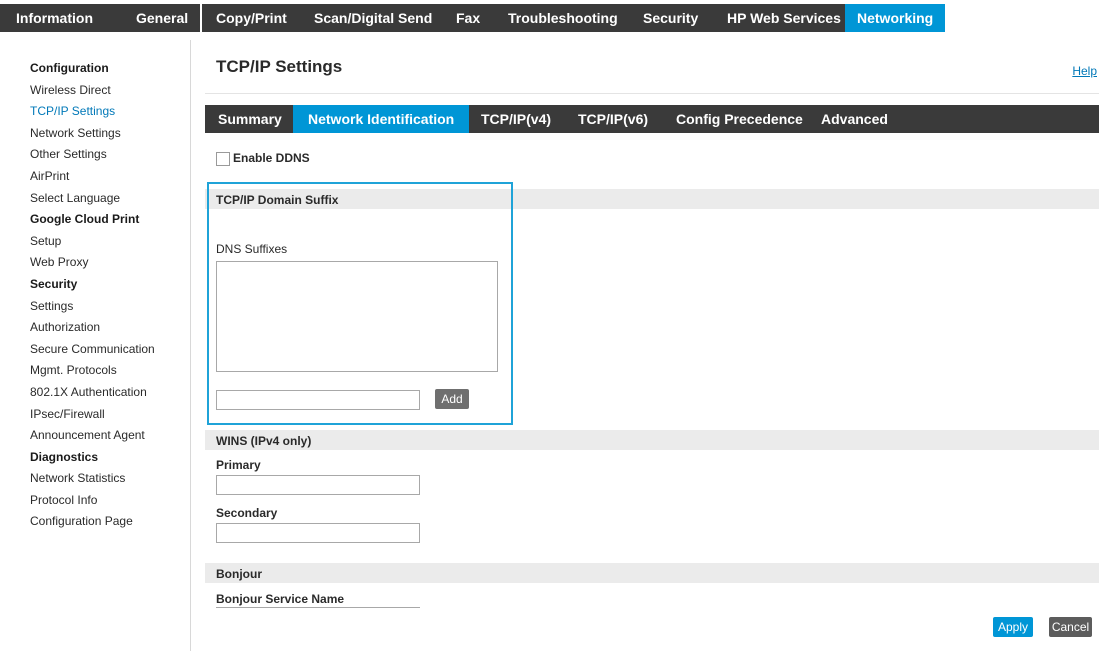  Describe the element at coordinates (1084, 71) in the screenshot. I see `help-link: Help` at that location.